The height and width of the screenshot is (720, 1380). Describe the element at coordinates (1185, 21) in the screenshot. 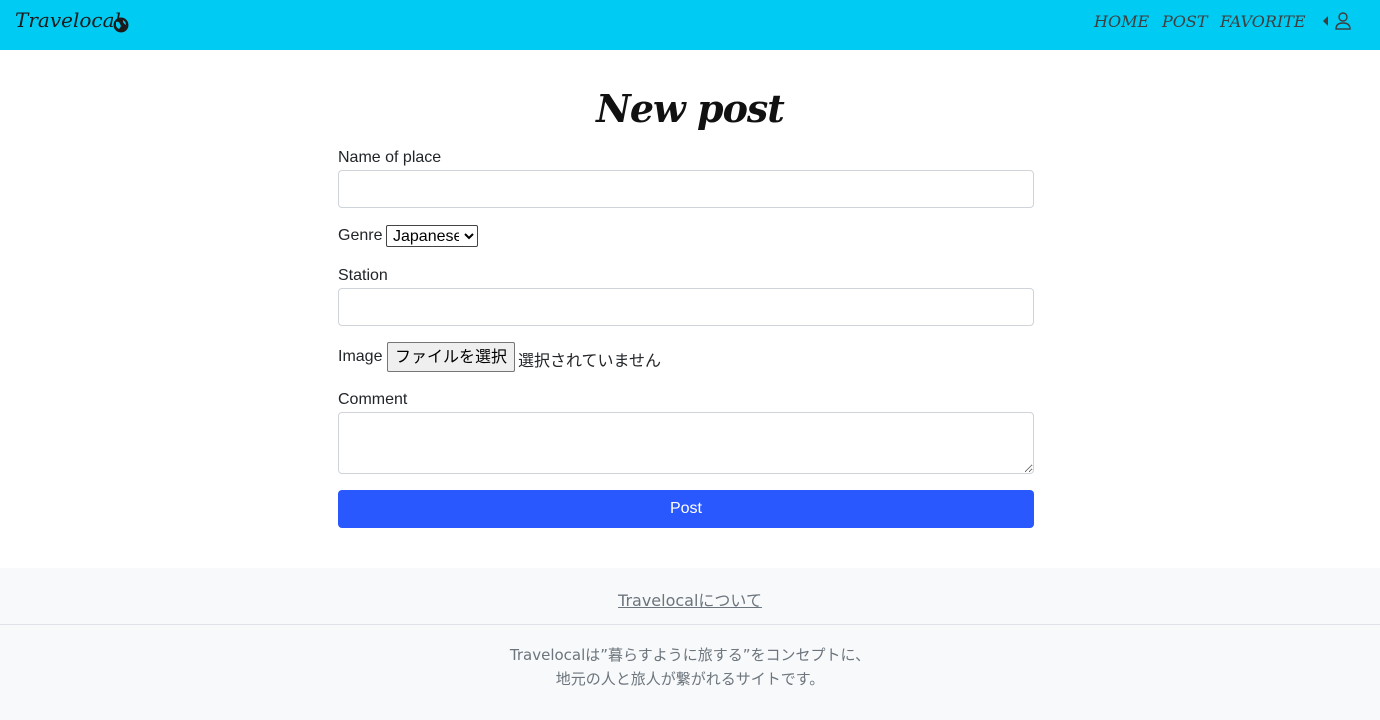

I see `nav-post-link: POST` at that location.